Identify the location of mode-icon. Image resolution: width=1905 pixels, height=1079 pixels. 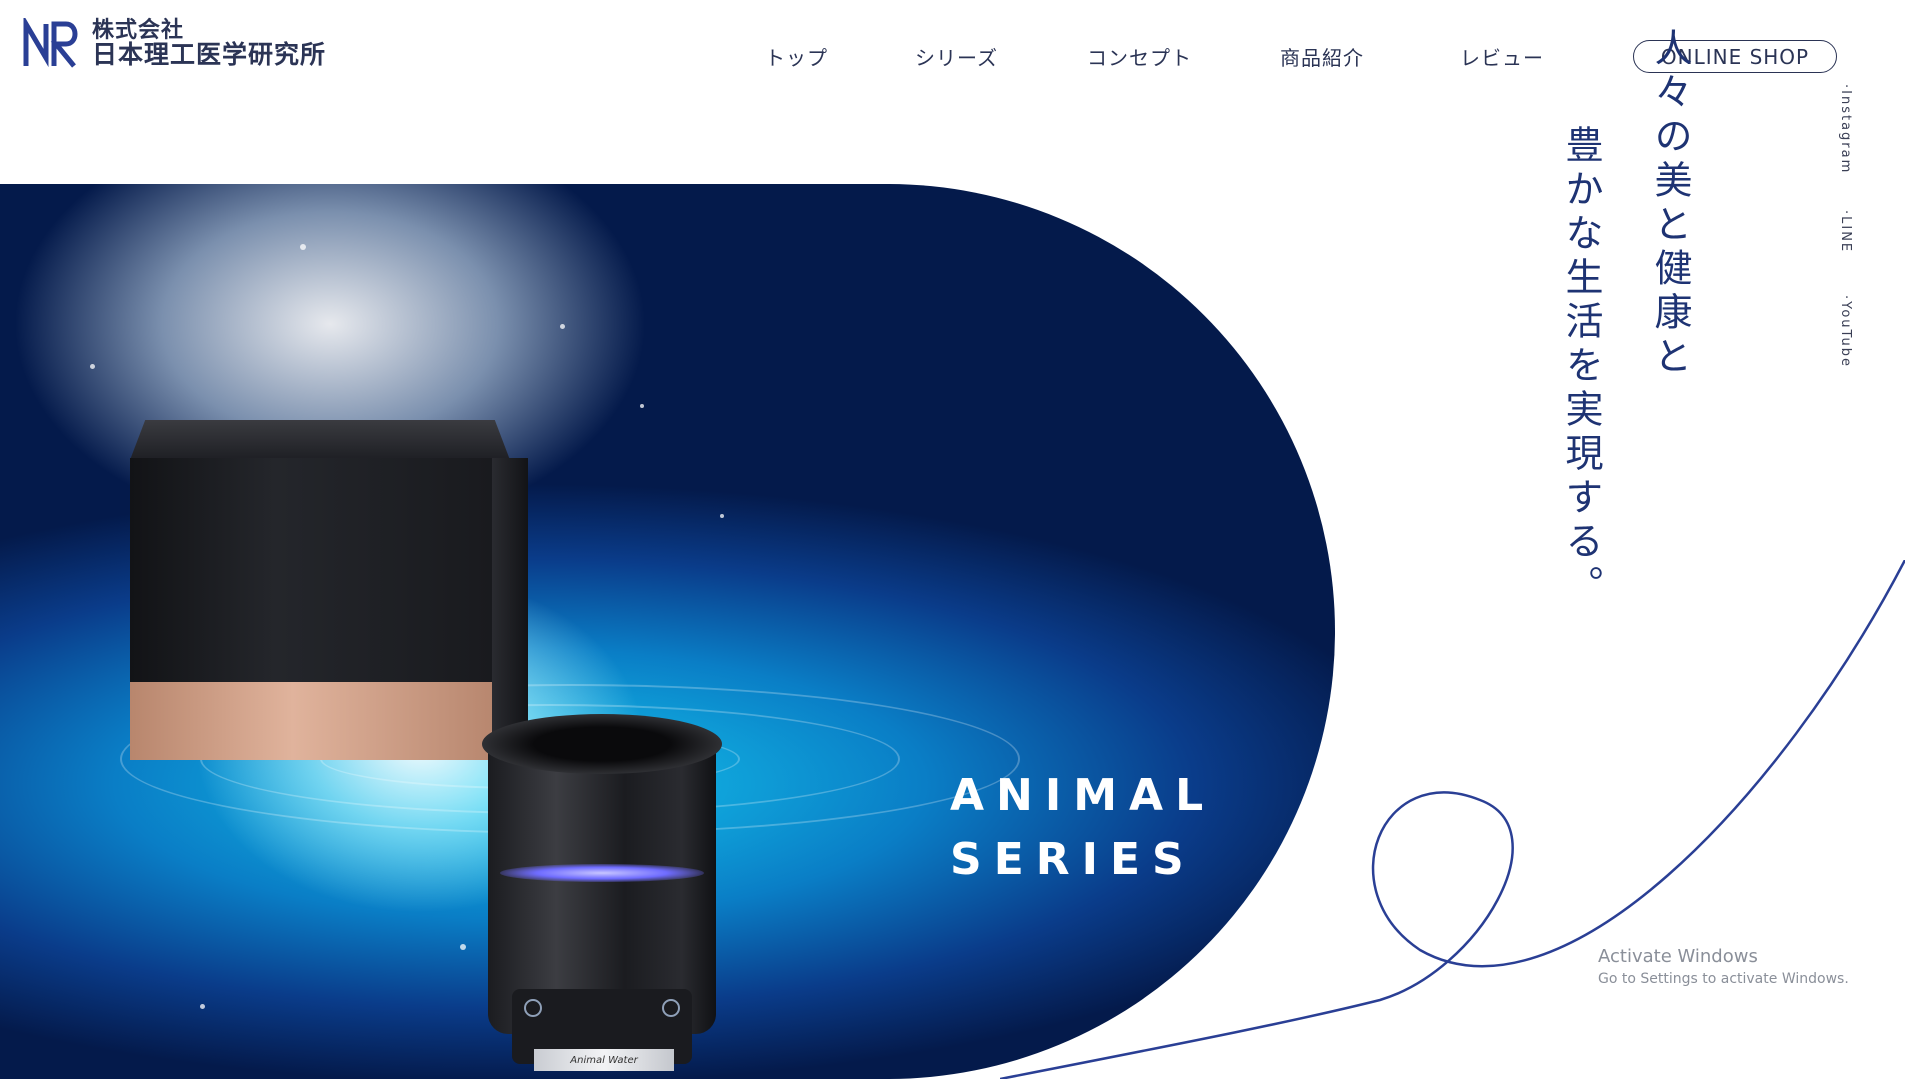
(671, 1008).